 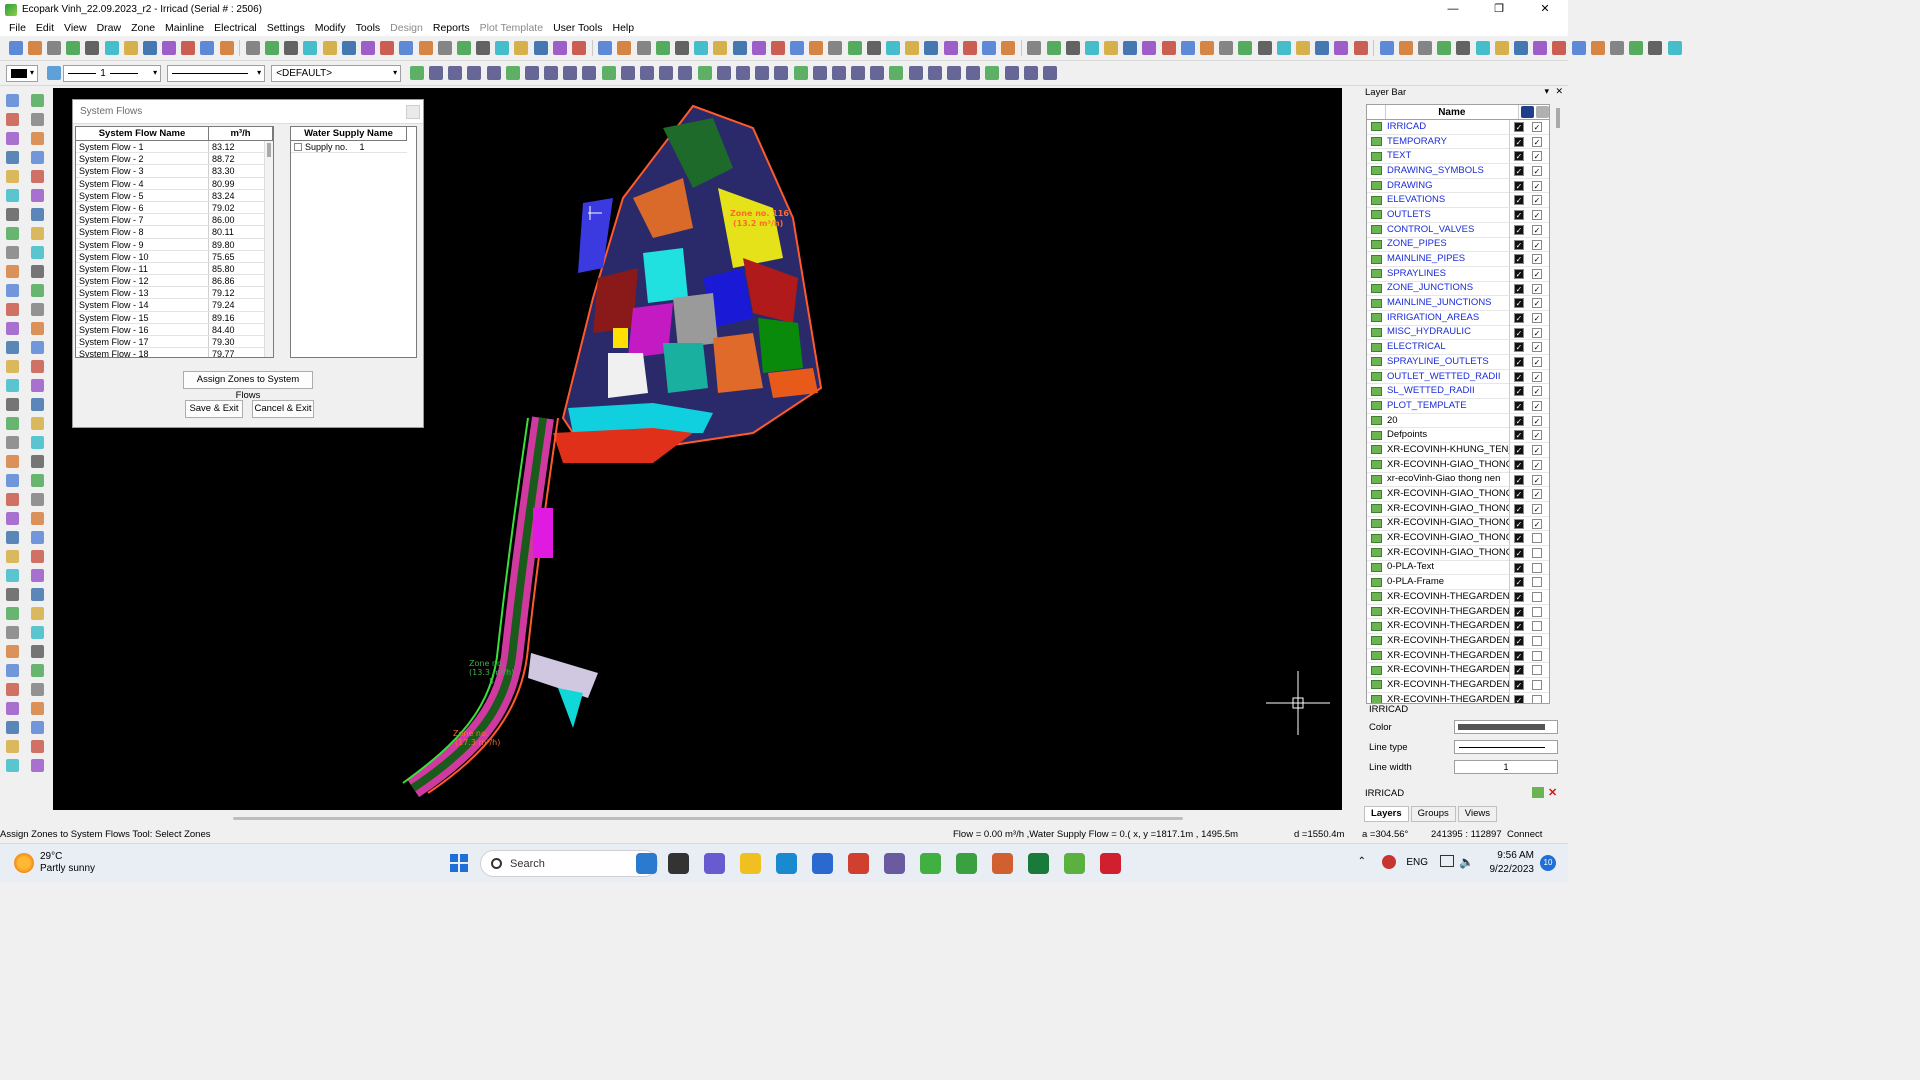 I want to click on dialog-close-button, so click(x=413, y=112).